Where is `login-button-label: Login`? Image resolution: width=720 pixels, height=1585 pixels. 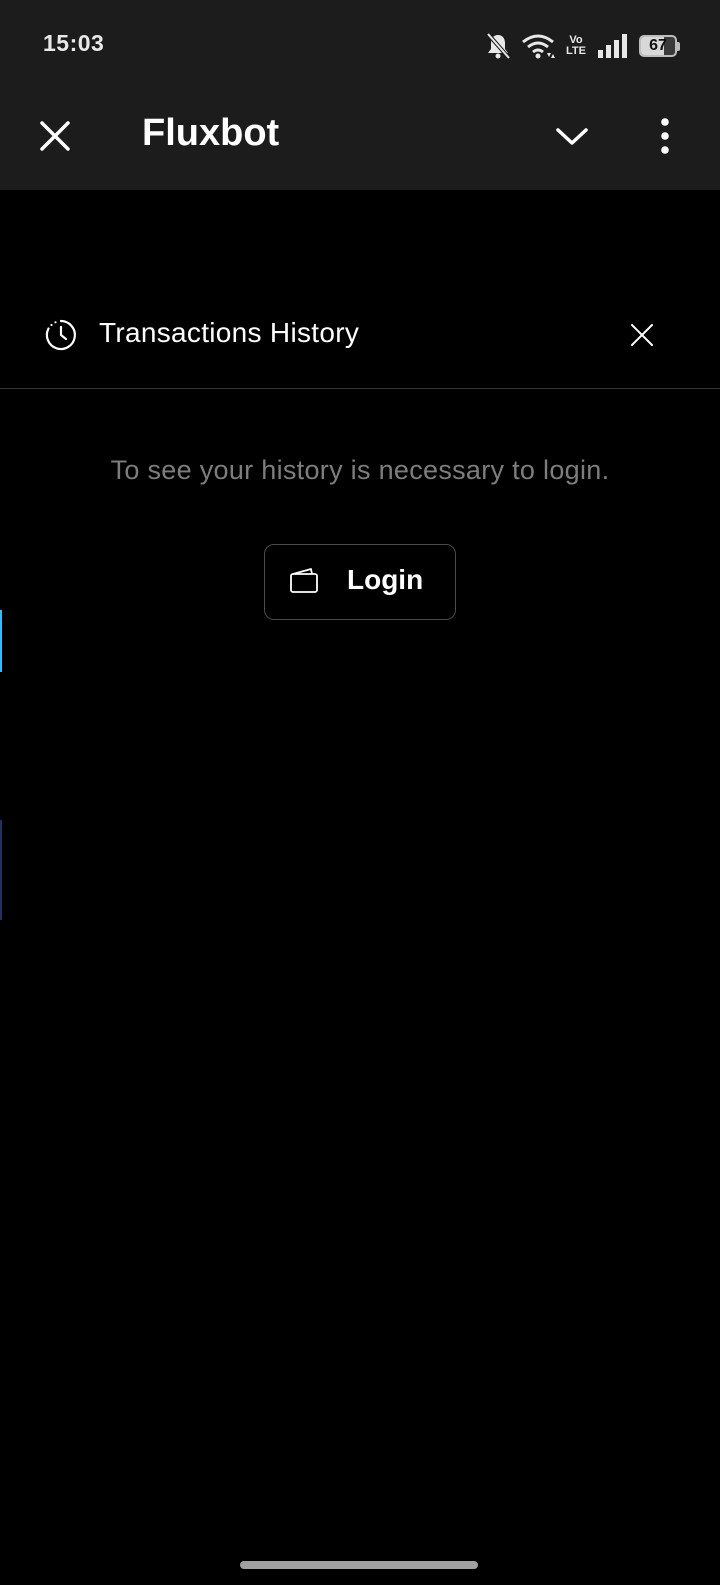 login-button-label: Login is located at coordinates (385, 579).